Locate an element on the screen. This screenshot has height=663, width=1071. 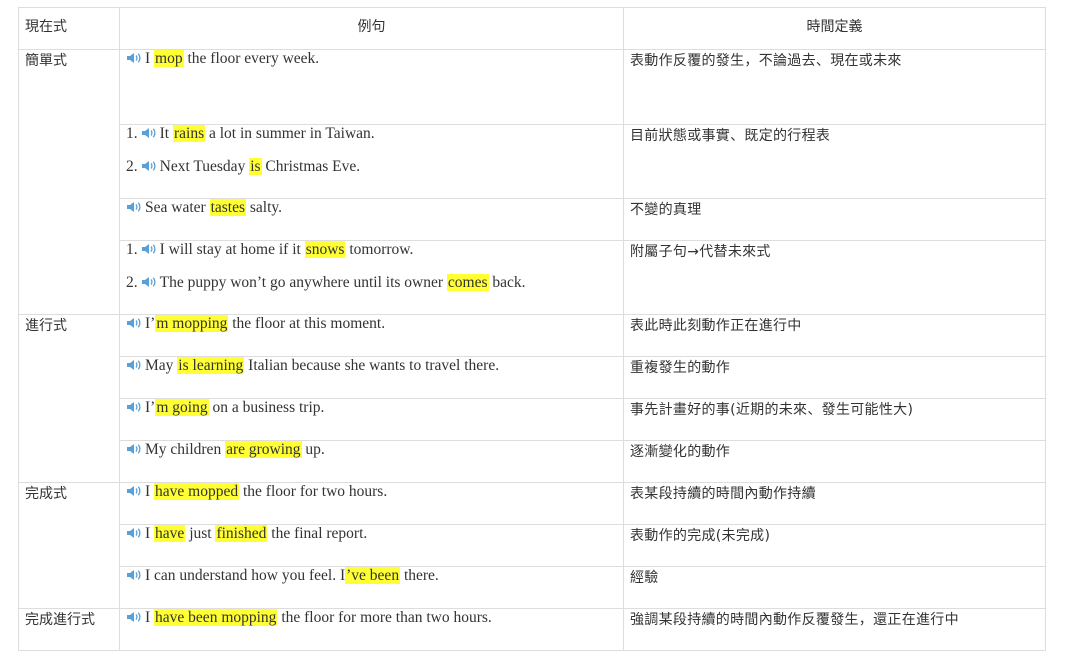
highlighted-verb: is learning is located at coordinates (211, 365).